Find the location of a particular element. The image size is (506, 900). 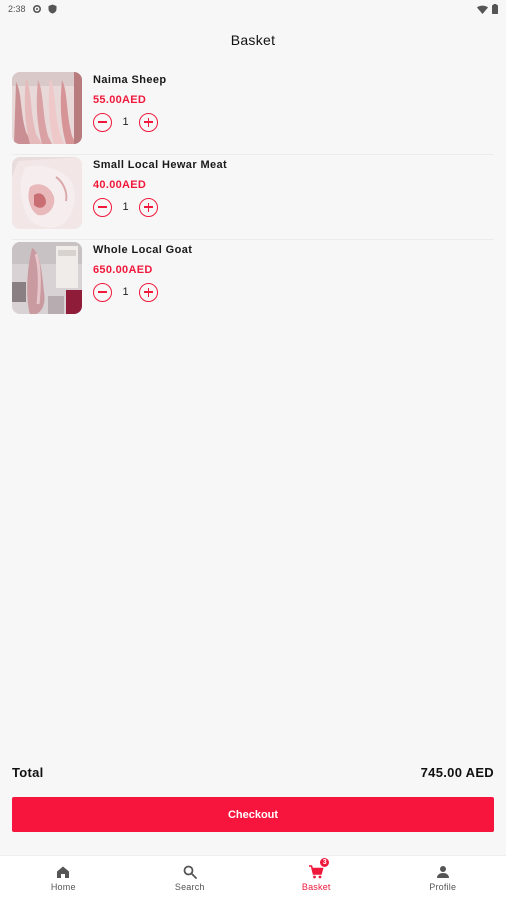

nav-item-home: Home is located at coordinates (63, 878).